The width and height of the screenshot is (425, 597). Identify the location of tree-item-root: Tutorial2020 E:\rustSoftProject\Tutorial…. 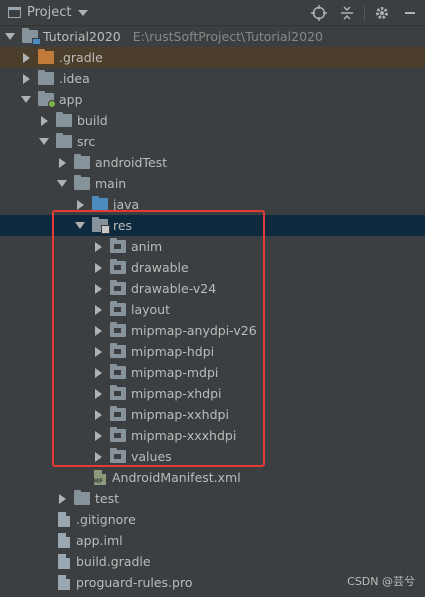
(212, 36).